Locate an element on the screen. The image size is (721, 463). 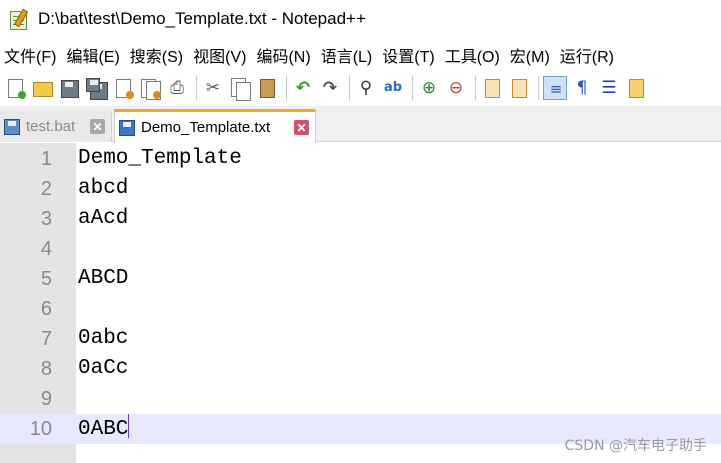
undo-icon: ↶ is located at coordinates (303, 88).